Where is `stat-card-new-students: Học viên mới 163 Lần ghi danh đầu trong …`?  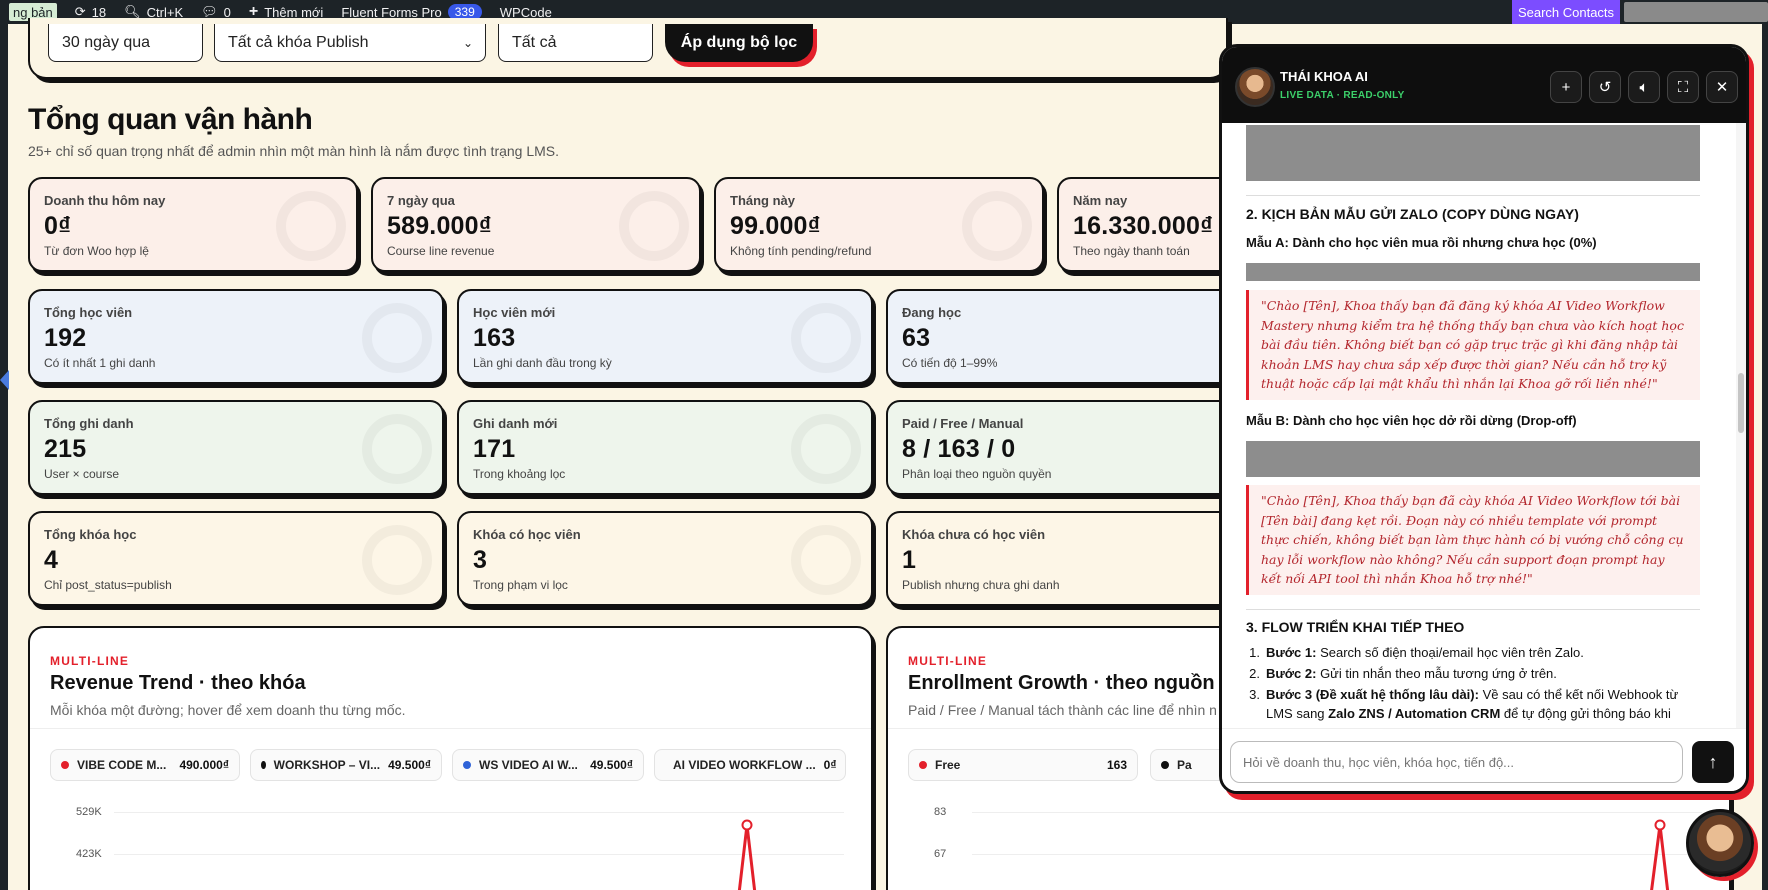 stat-card-new-students: Học viên mới 163 Lần ghi danh đầu trong … is located at coordinates (665, 336).